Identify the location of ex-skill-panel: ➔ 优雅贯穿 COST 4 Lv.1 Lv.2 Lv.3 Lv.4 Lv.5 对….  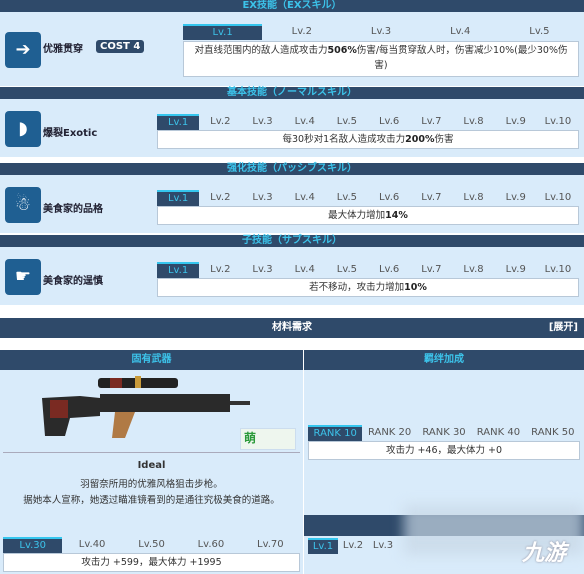
(292, 49).